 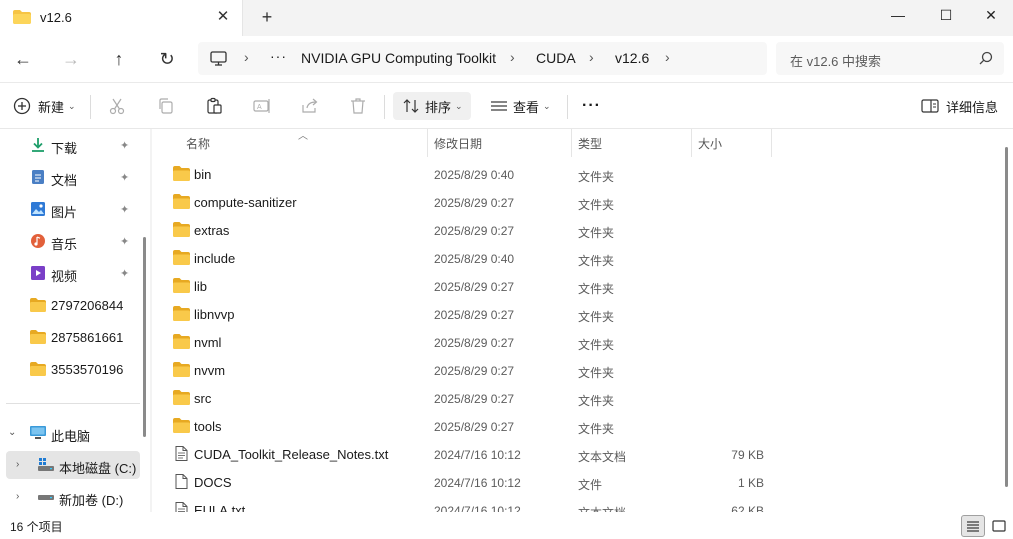 What do you see at coordinates (579, 482) in the screenshot?
I see `file-row: DOCS 2024/7/16 10:12 文件 1 KB` at bounding box center [579, 482].